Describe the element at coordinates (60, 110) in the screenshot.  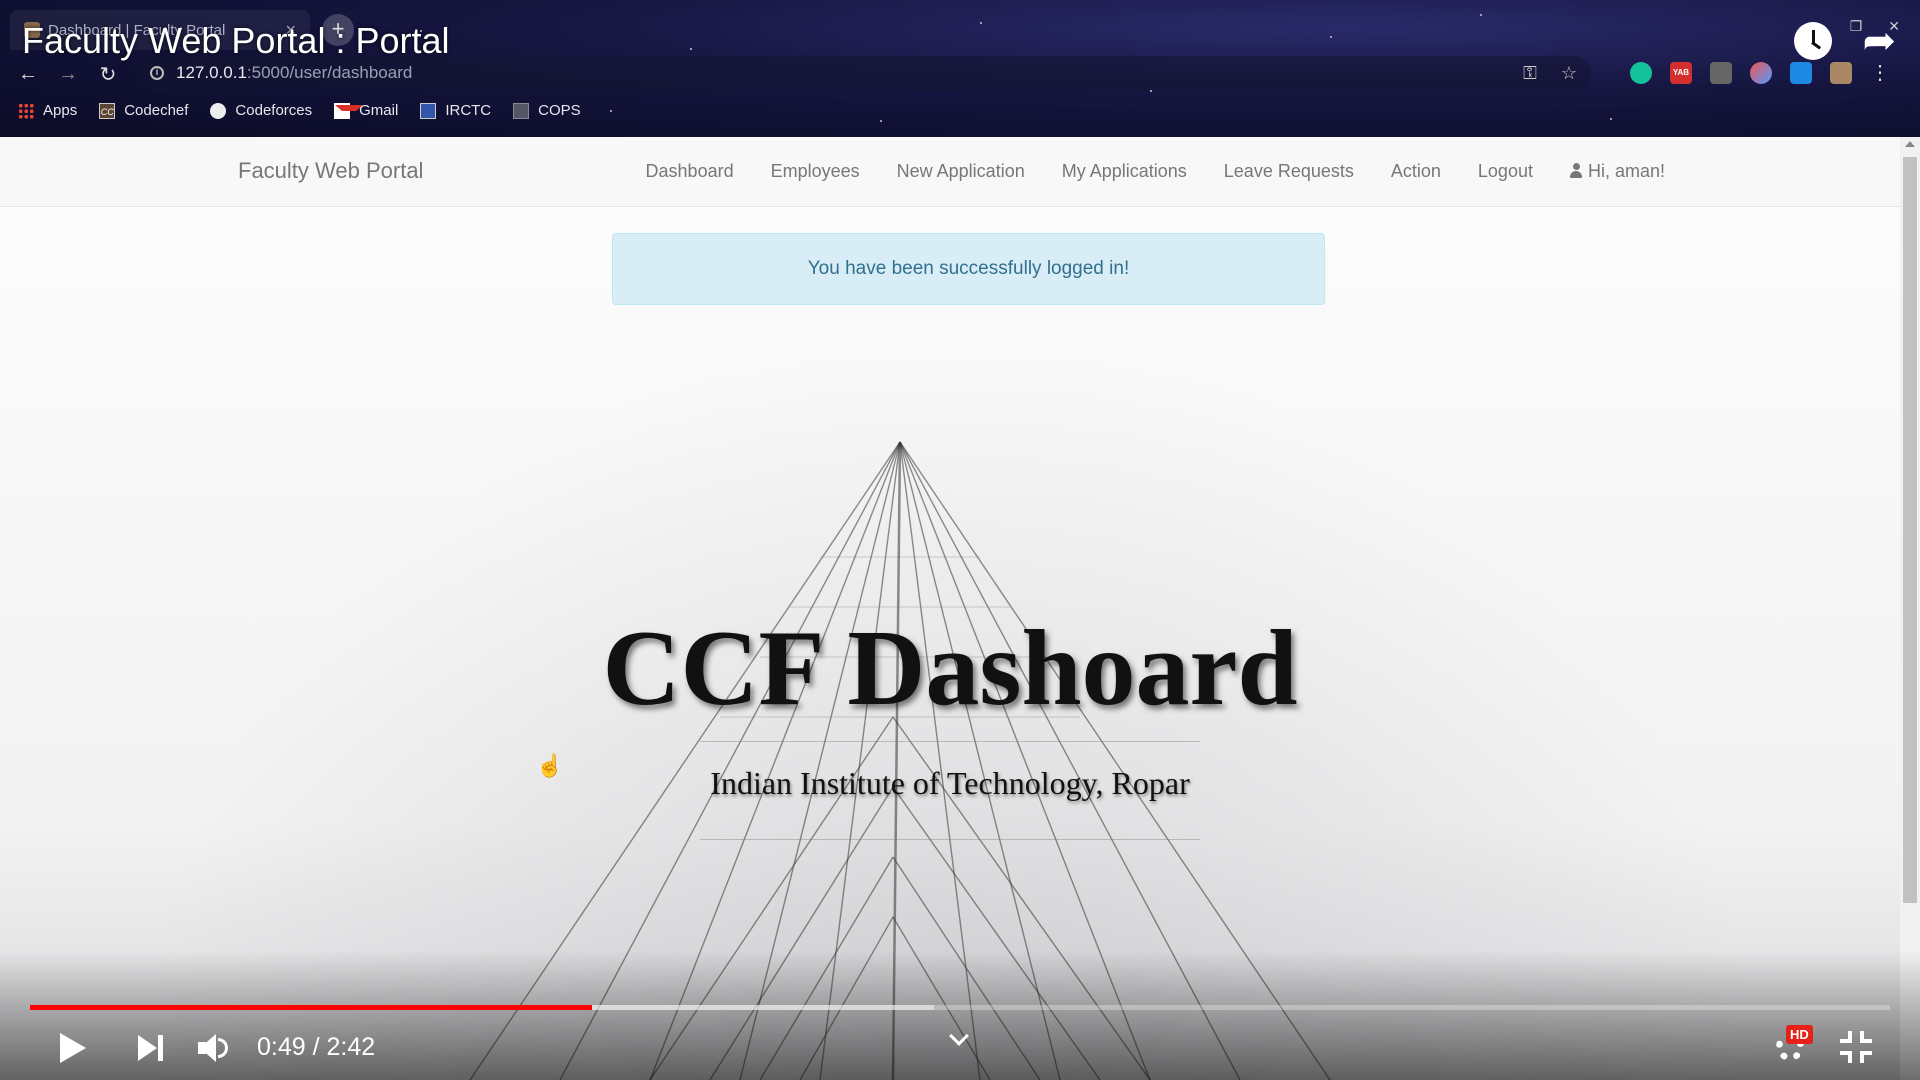
I see `bookmark-label: Apps` at that location.